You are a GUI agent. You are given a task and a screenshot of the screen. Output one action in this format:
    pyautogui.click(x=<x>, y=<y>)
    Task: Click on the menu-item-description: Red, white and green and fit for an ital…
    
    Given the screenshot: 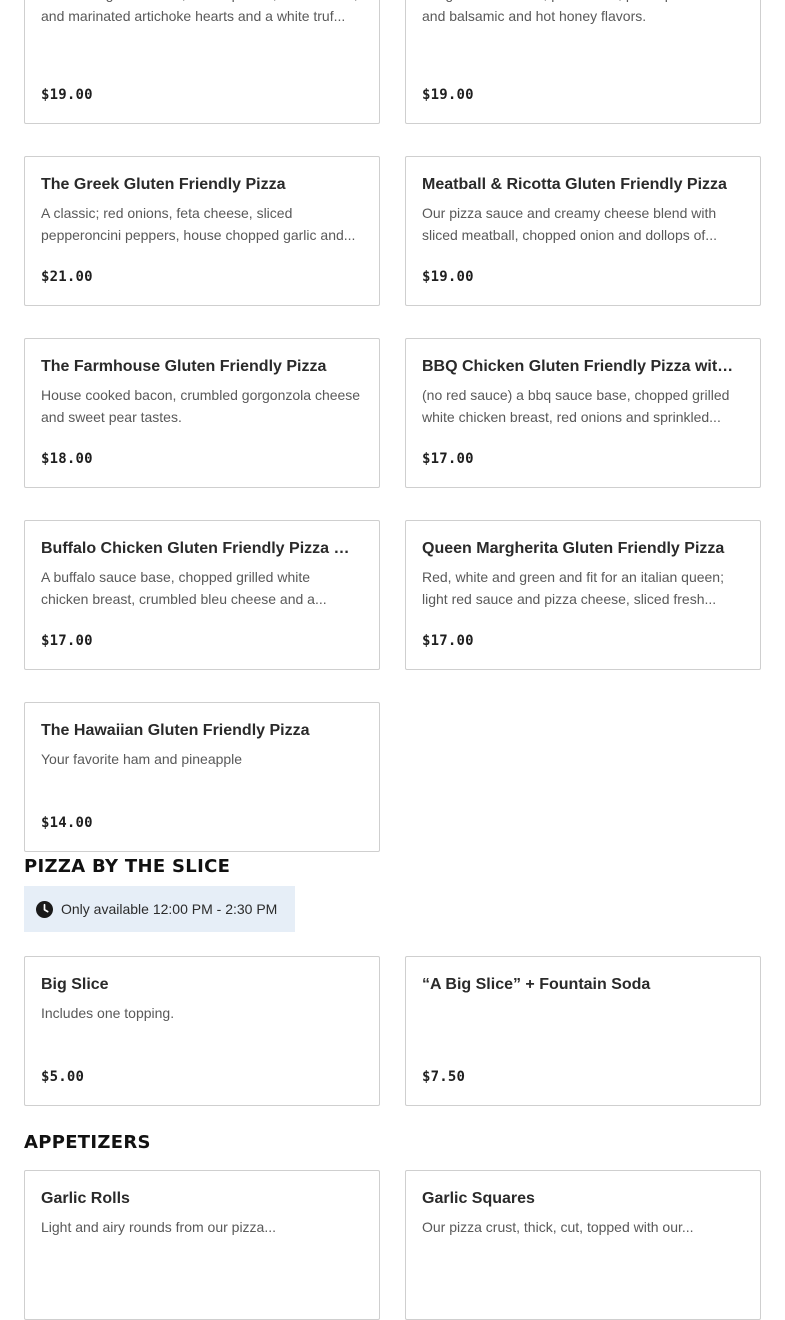 What is the action you would take?
    pyautogui.click(x=573, y=588)
    